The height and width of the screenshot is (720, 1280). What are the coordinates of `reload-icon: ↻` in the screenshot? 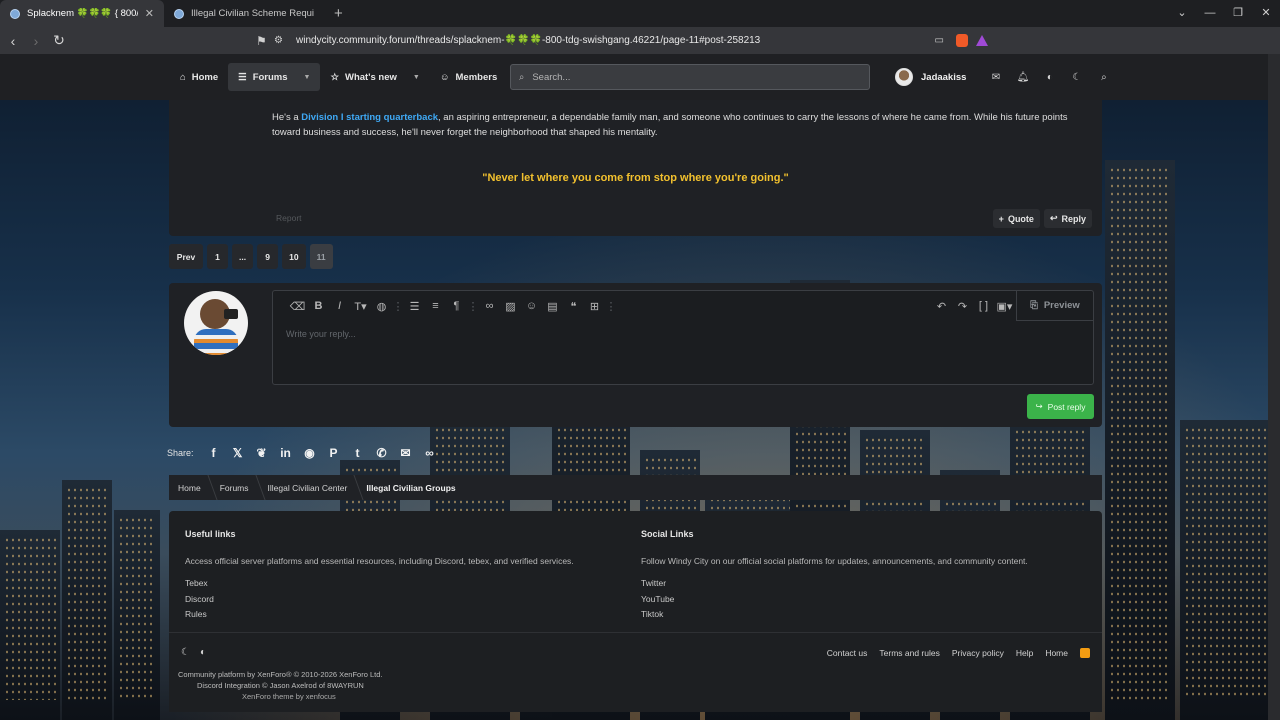 It's located at (59, 40).